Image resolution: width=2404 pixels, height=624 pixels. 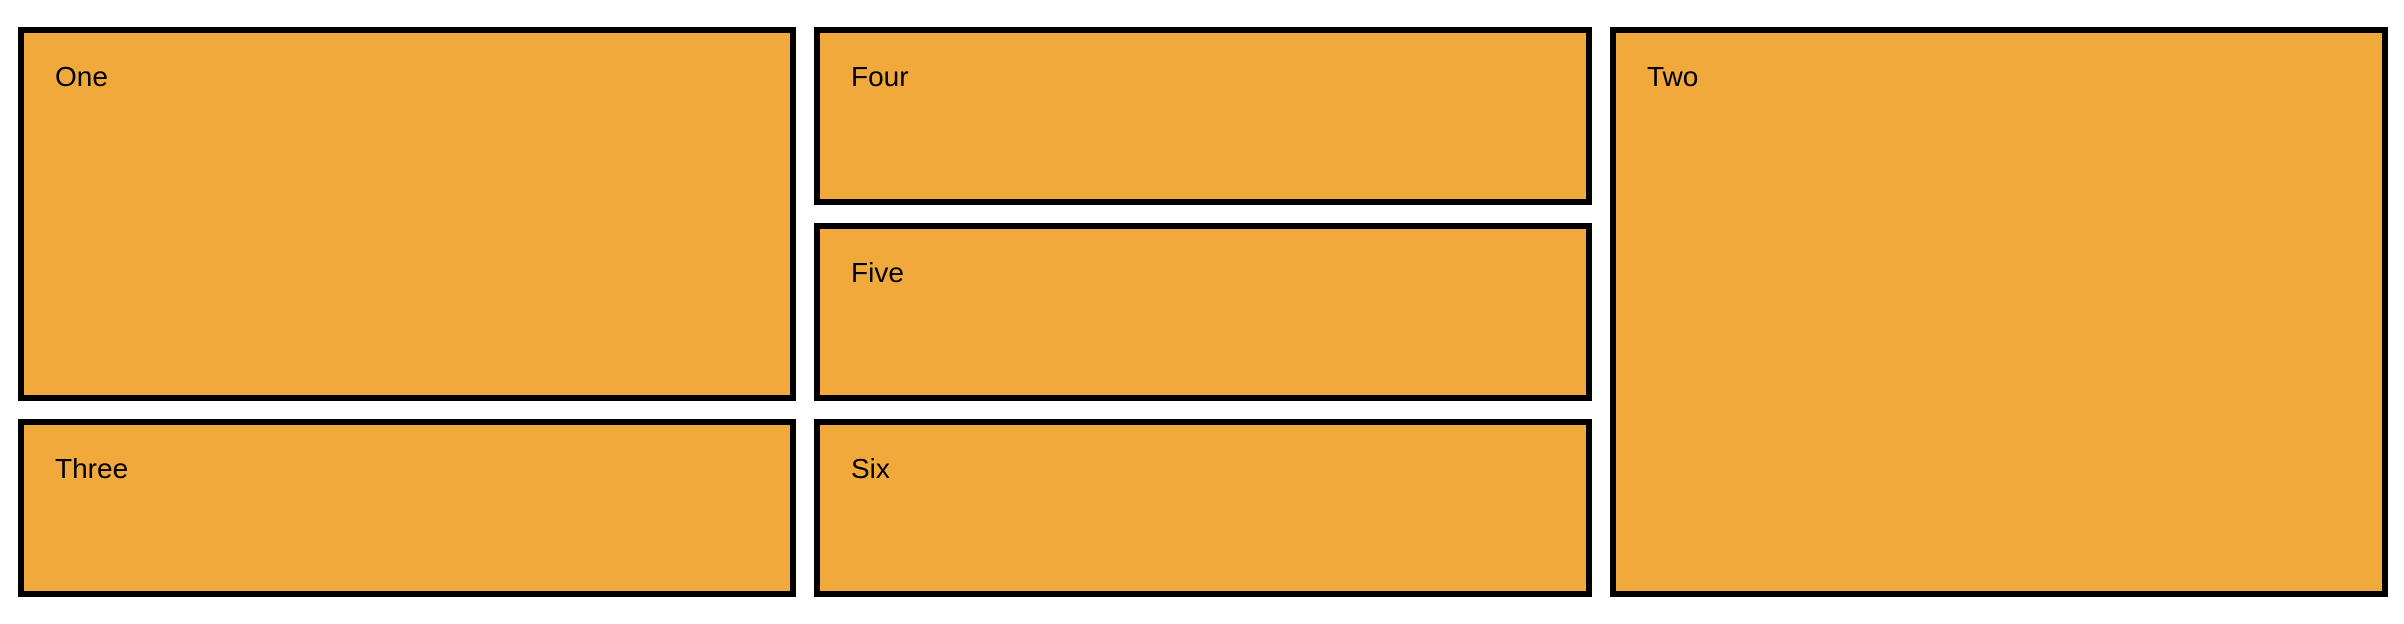 I want to click on grid-item-label: Five, so click(x=877, y=272).